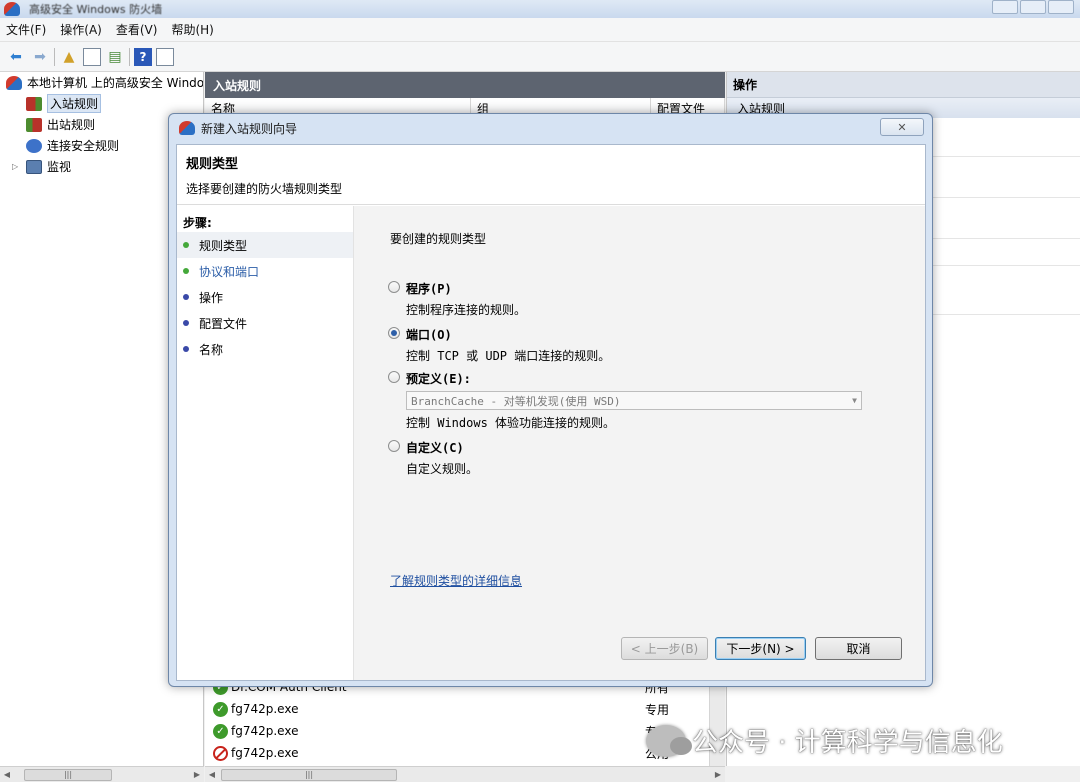 The width and height of the screenshot is (1080, 782). I want to click on option-port: 端口(O) 控制 TCP 或 UDP 端口连接的规则。, so click(499, 345).